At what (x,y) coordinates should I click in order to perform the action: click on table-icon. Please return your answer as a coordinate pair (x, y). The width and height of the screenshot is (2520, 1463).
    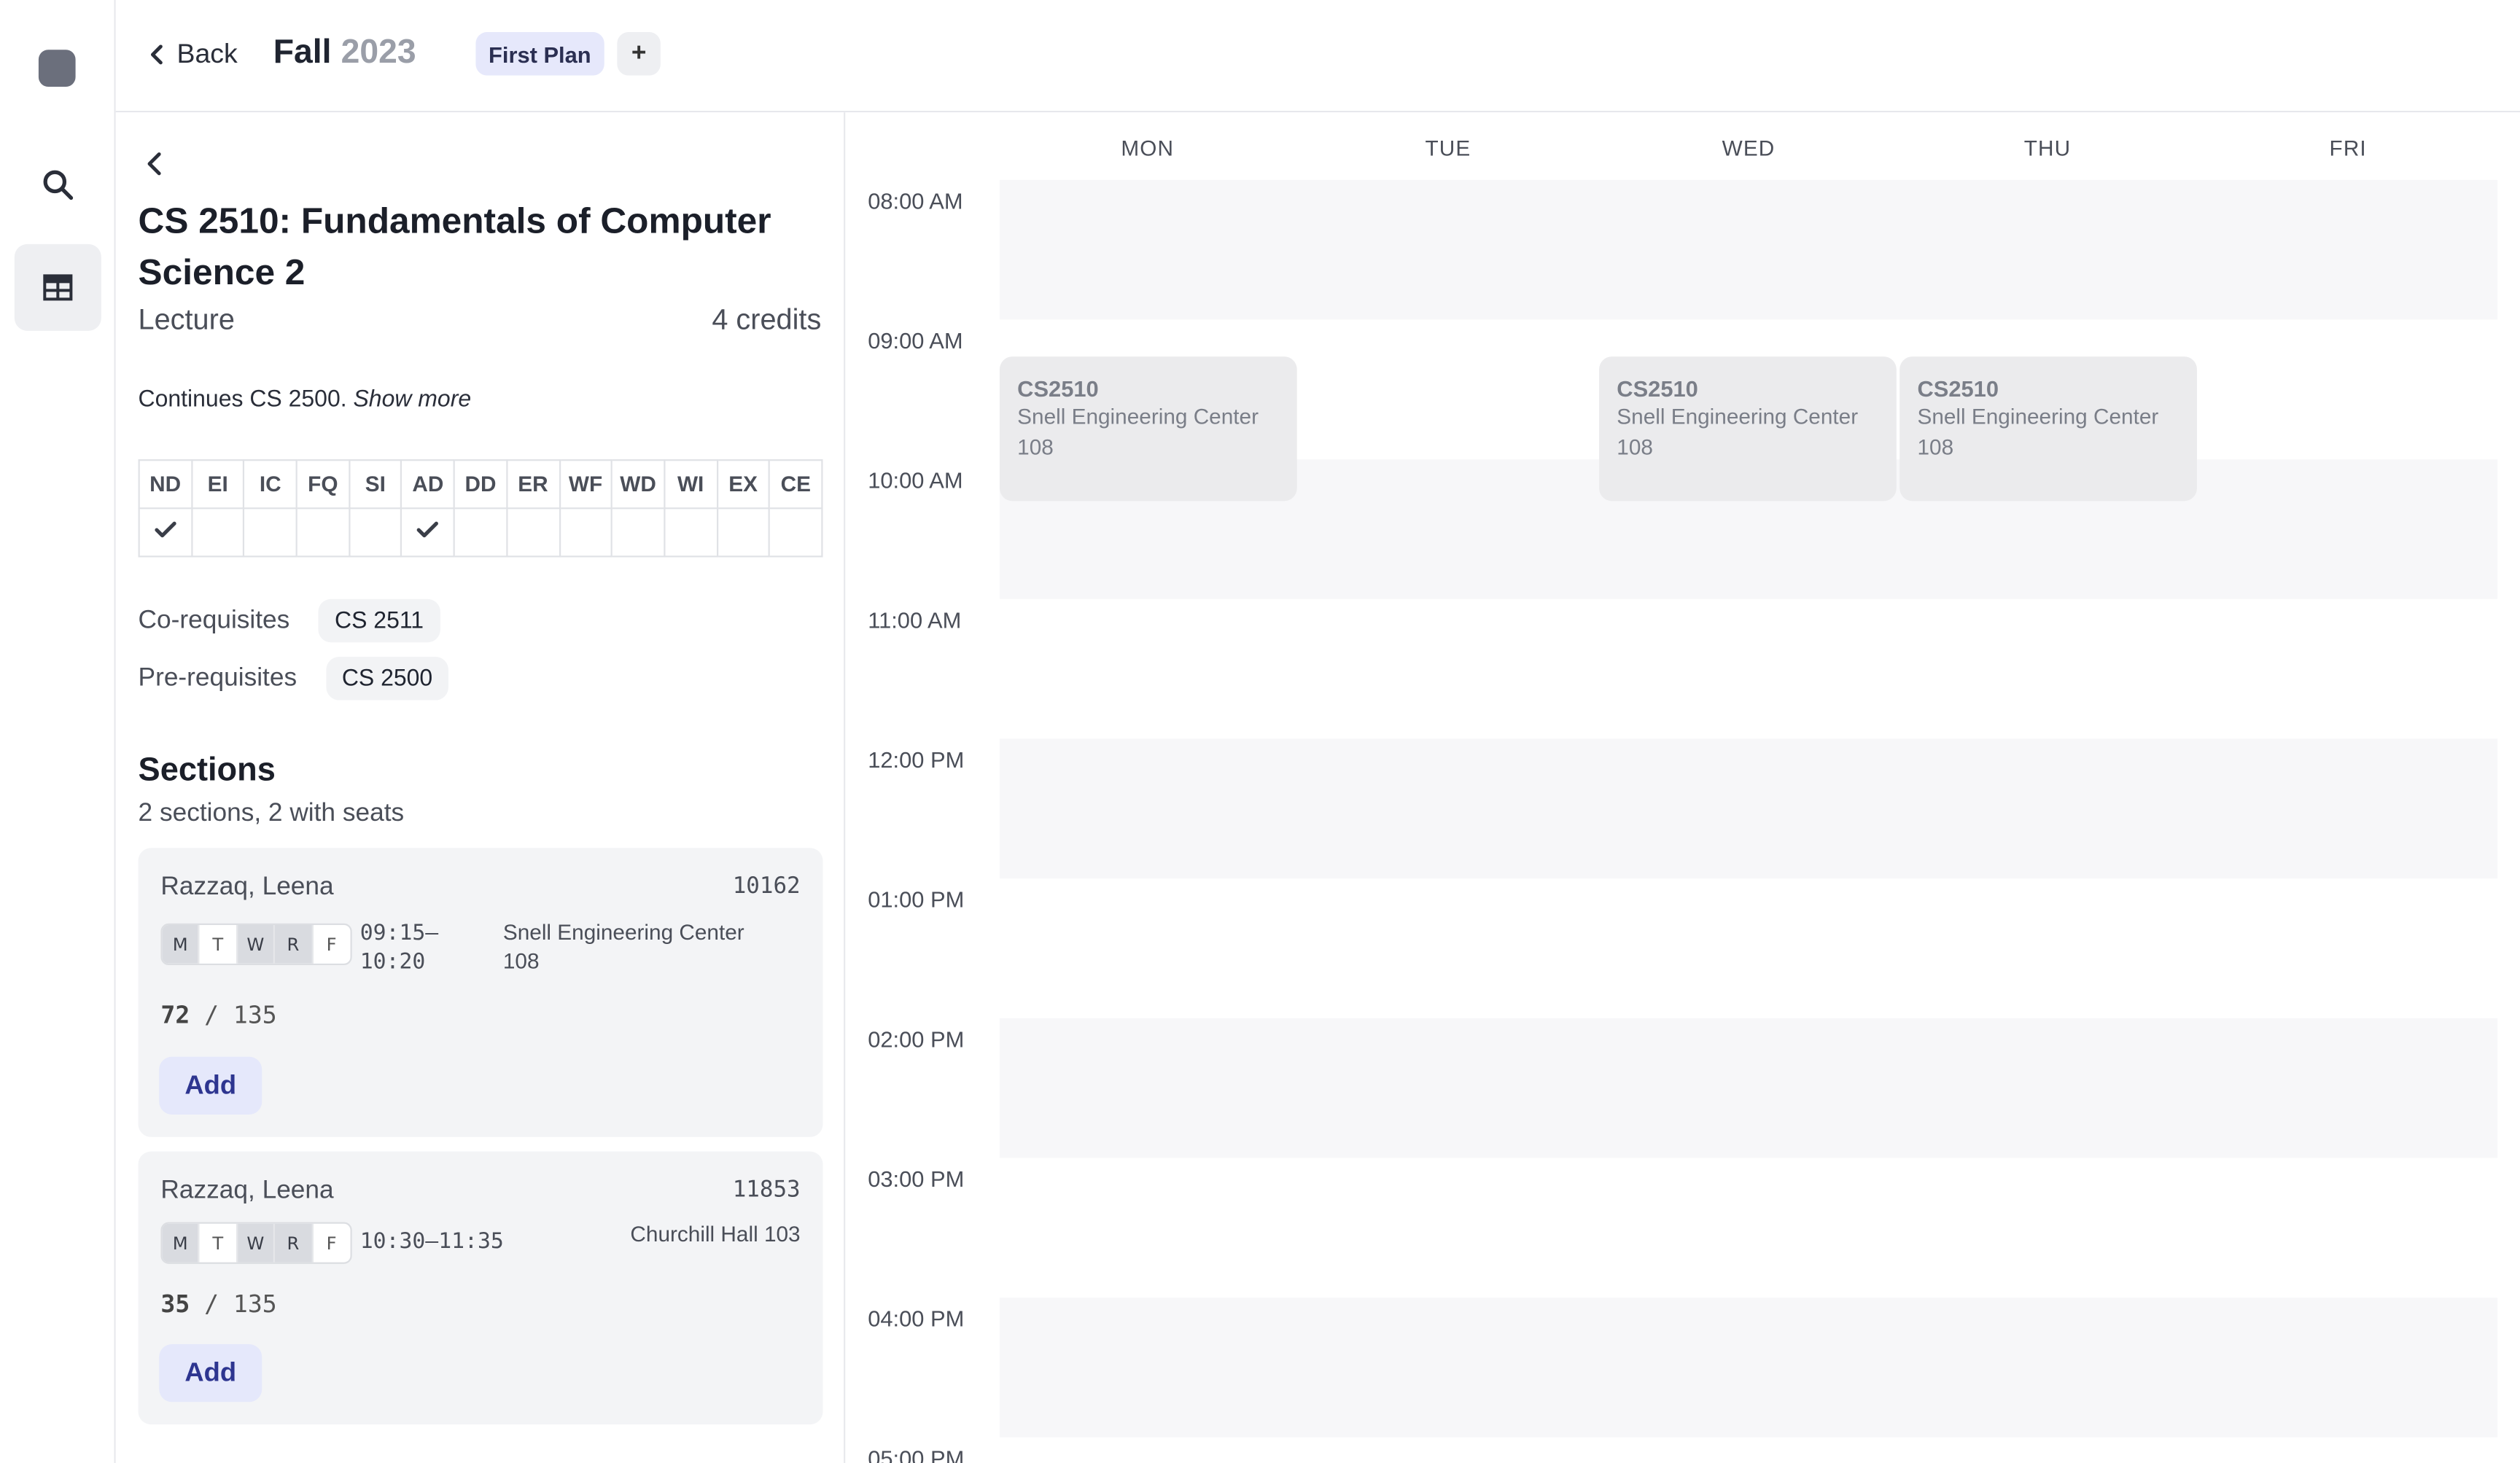
    Looking at the image, I should click on (58, 287).